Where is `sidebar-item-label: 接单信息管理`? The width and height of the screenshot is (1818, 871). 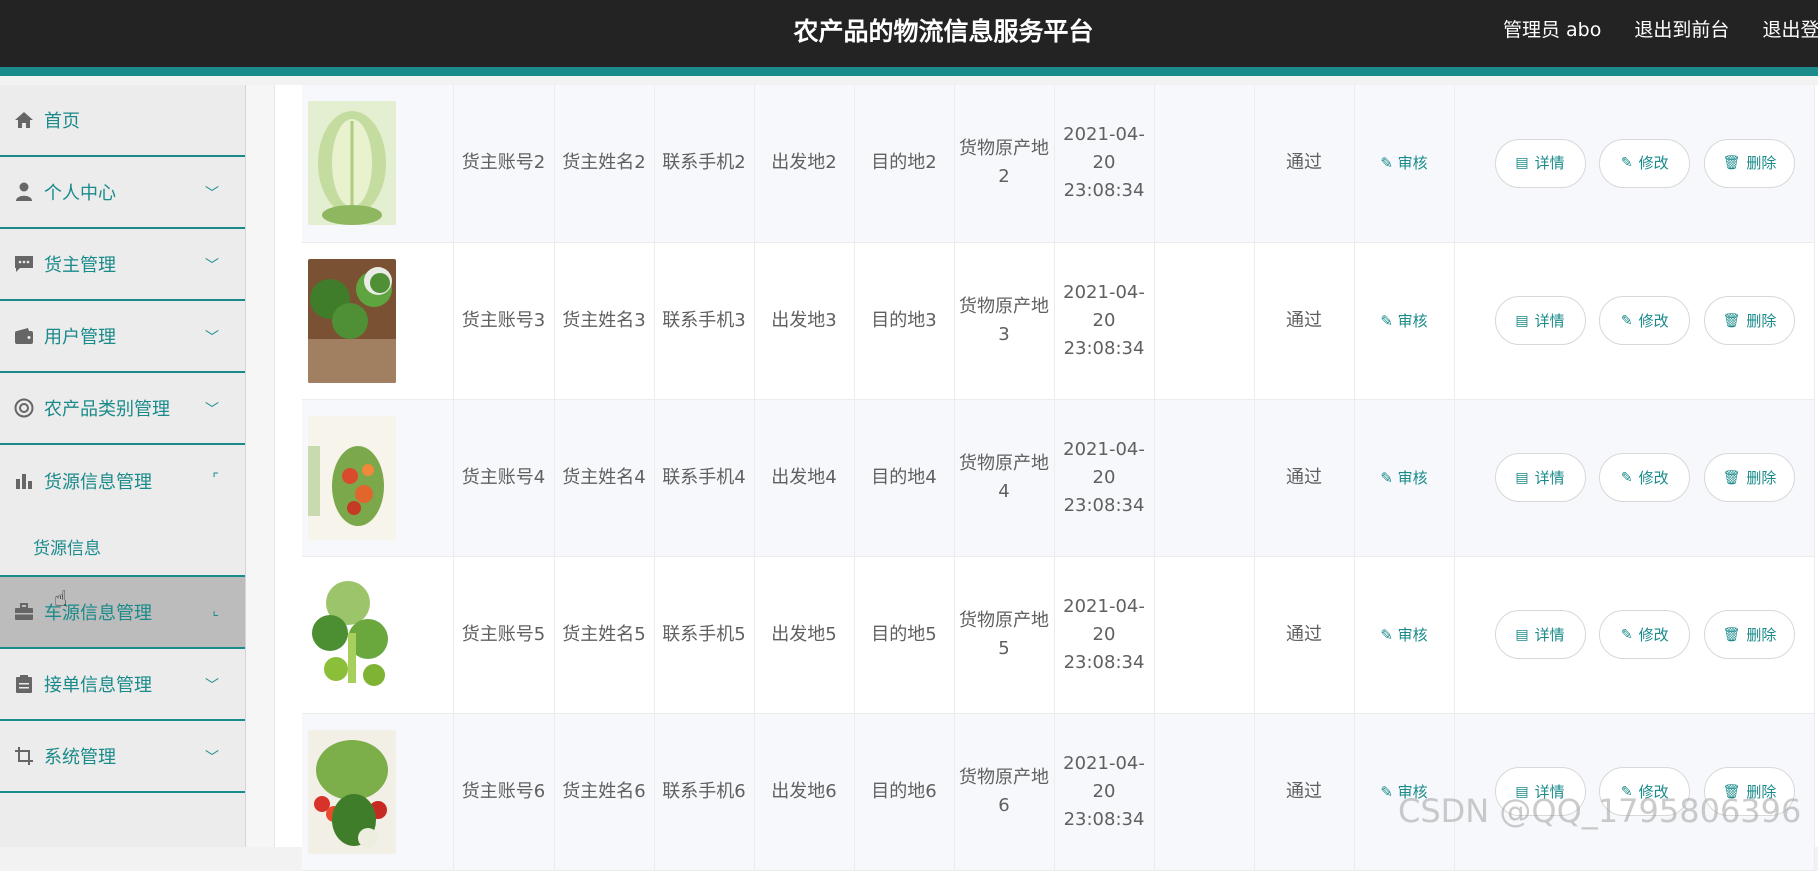 sidebar-item-label: 接单信息管理 is located at coordinates (98, 685).